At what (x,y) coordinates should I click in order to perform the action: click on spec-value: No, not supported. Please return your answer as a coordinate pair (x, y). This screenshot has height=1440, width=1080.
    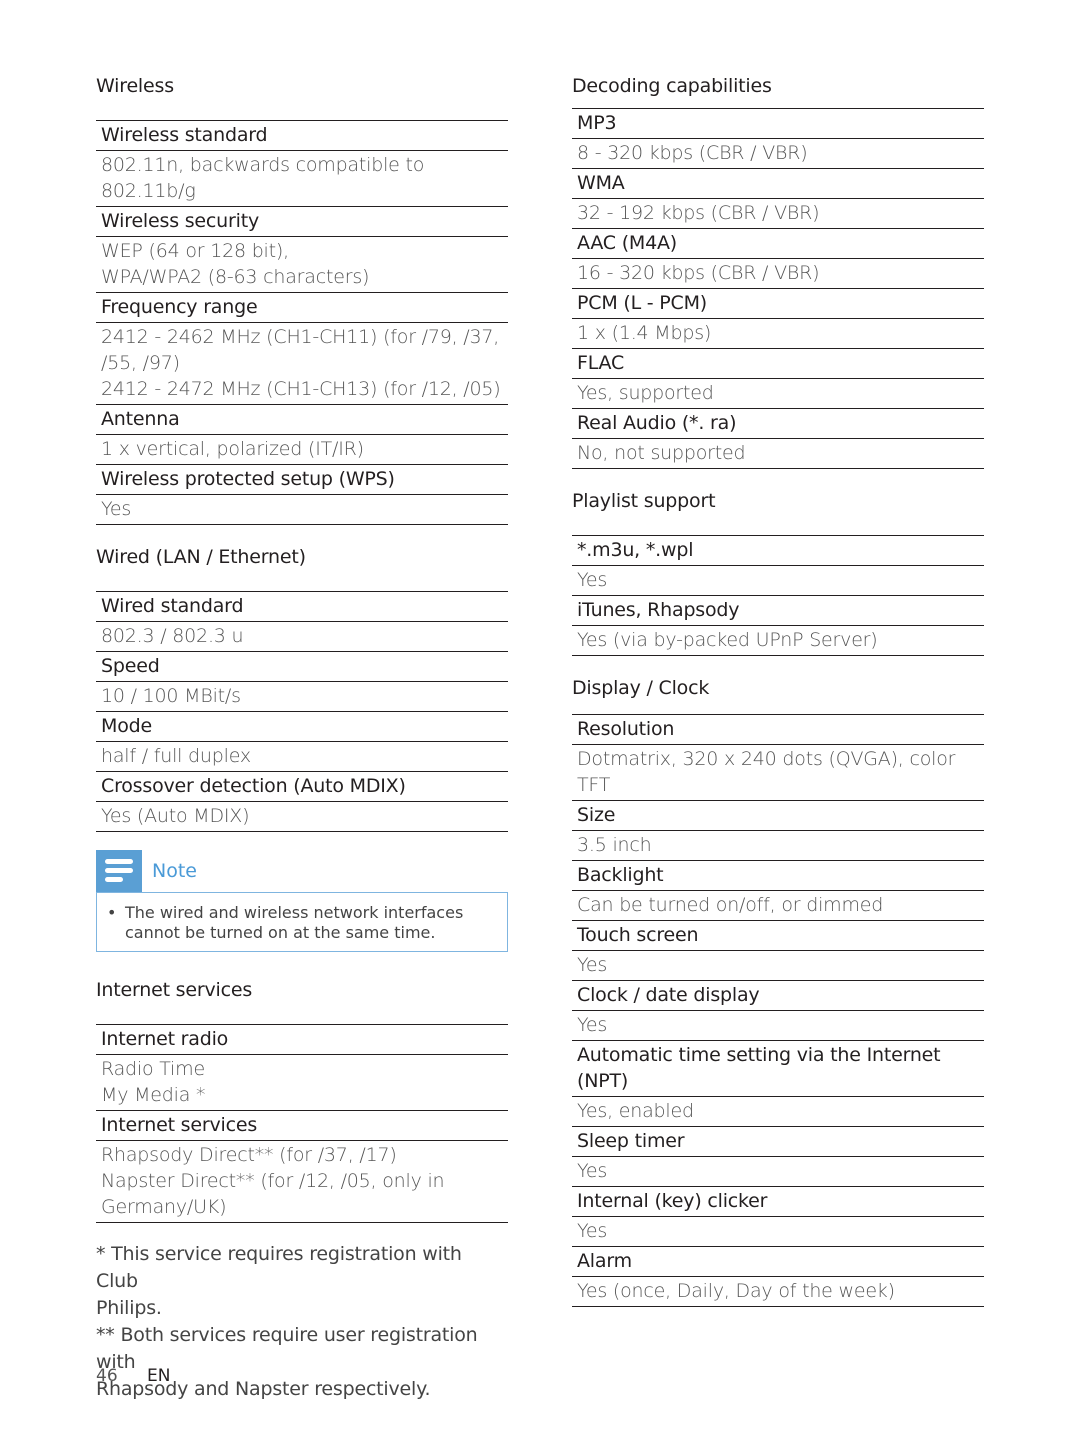
    Looking at the image, I should click on (778, 454).